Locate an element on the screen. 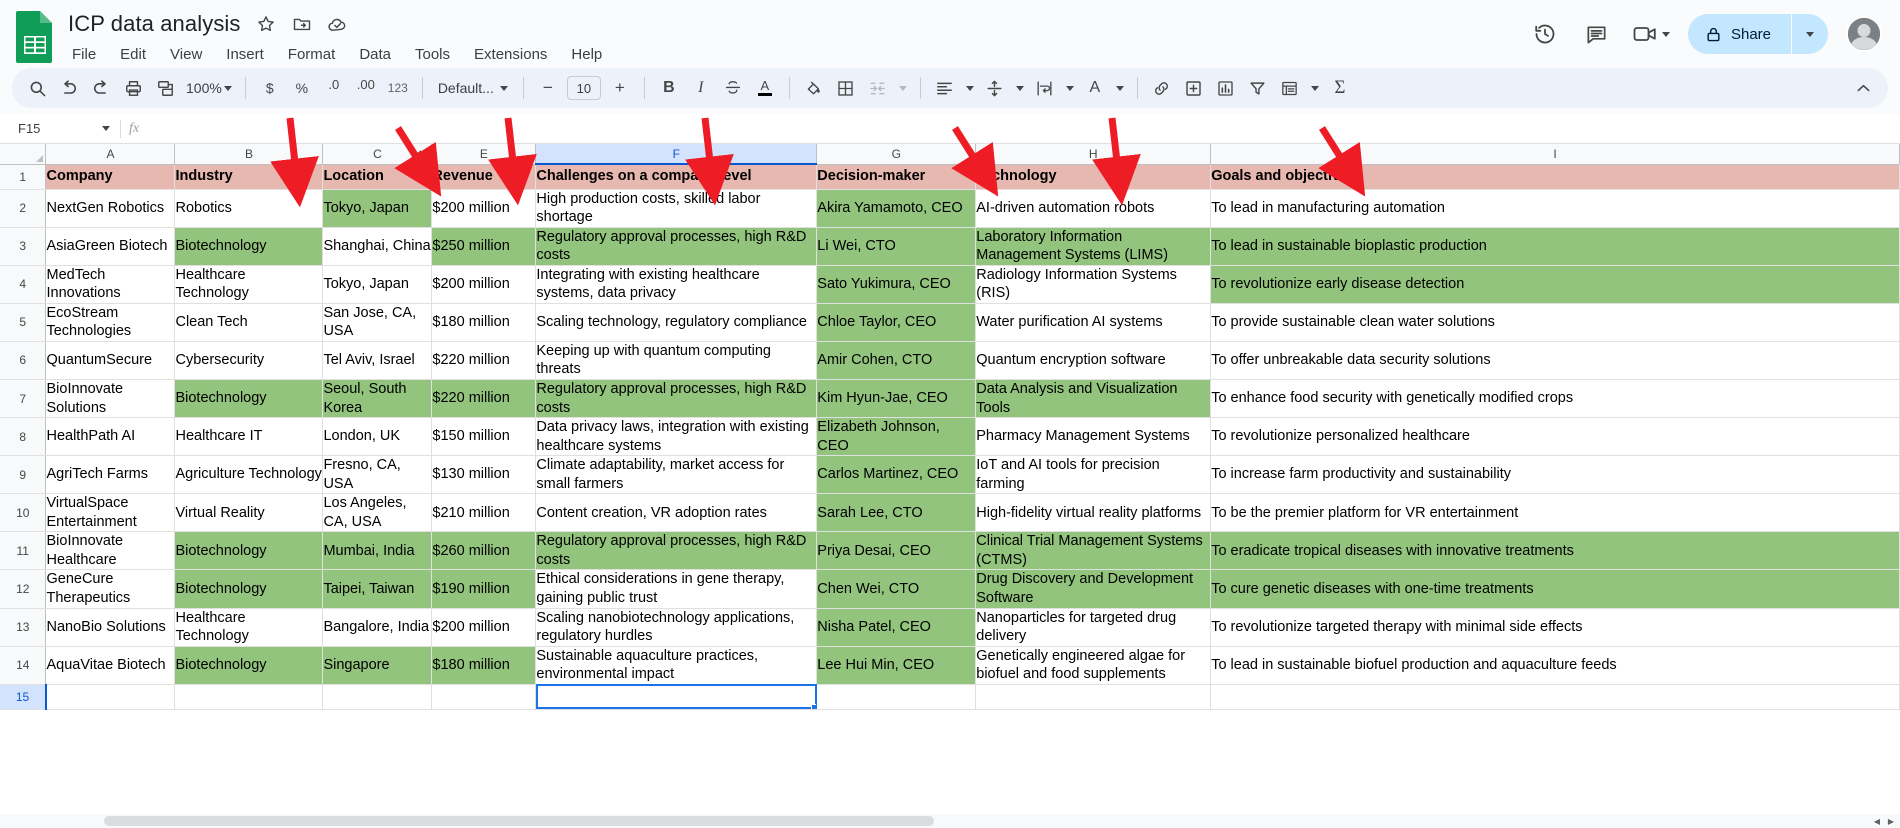 This screenshot has width=1900, height=828. cell-E9: $130 million is located at coordinates (484, 475).